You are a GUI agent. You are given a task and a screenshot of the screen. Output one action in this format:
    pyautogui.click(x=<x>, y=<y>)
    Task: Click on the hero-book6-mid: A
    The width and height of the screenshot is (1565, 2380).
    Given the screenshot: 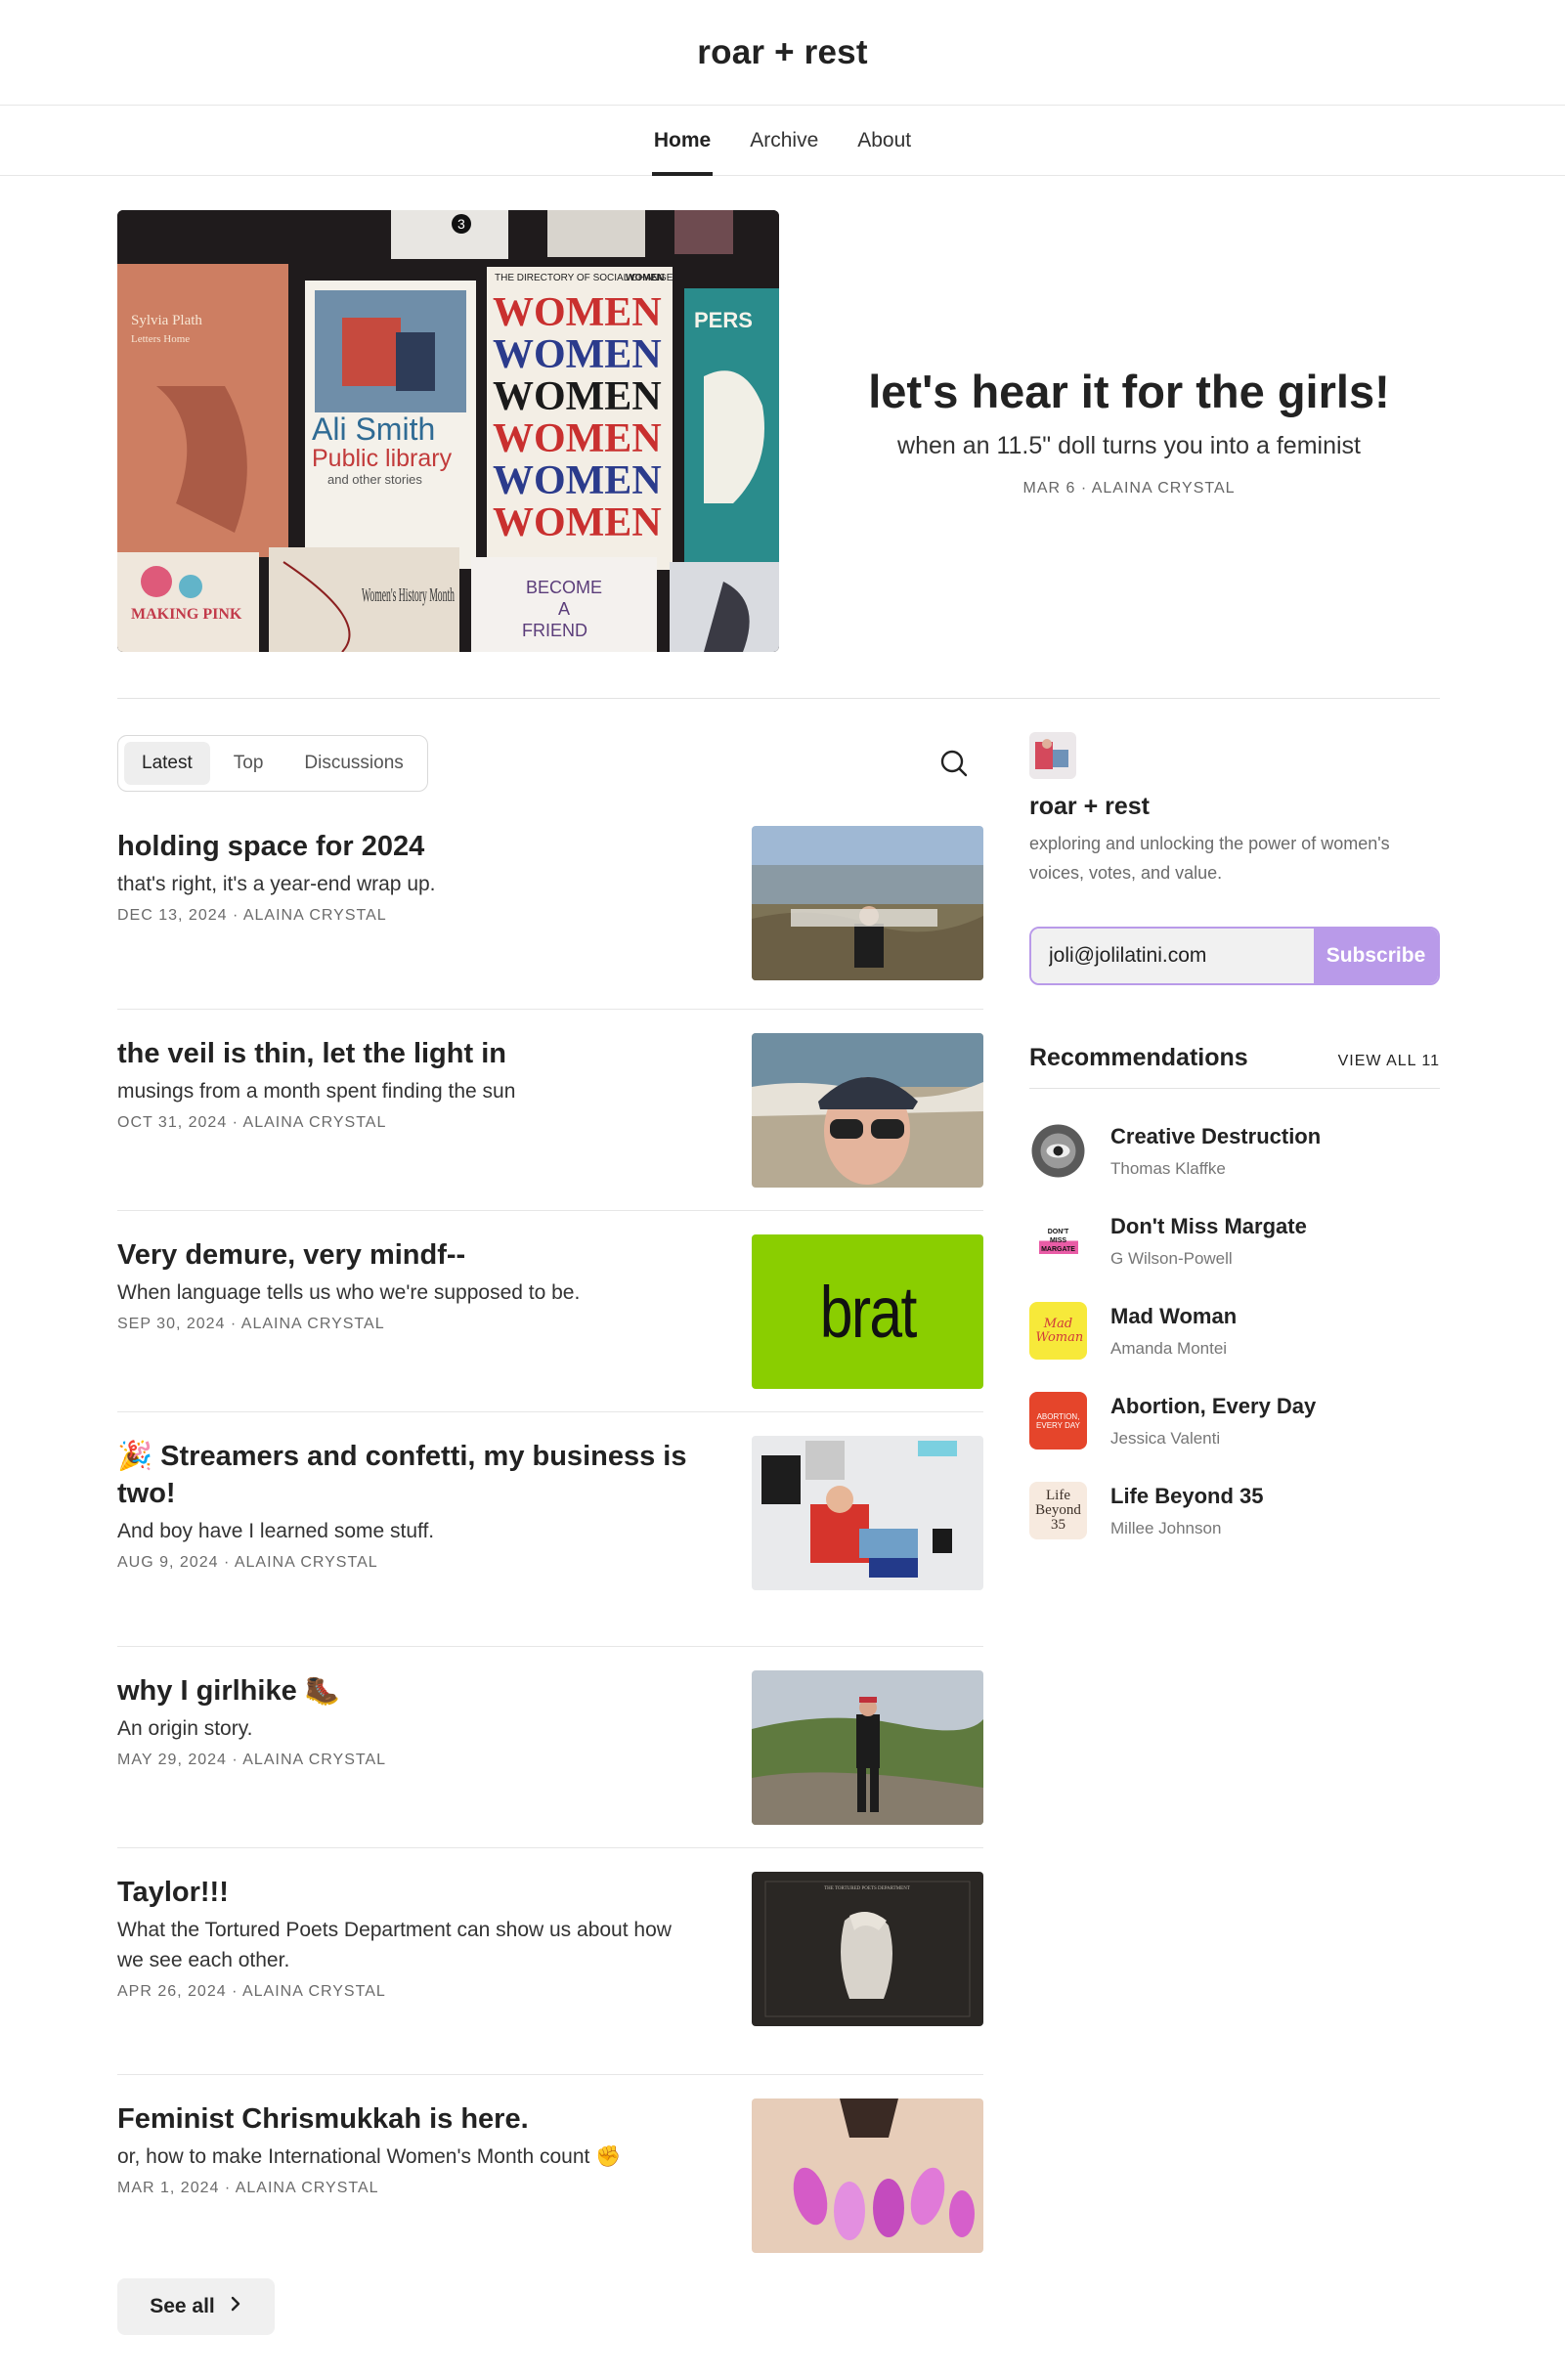 What is the action you would take?
    pyautogui.click(x=564, y=609)
    